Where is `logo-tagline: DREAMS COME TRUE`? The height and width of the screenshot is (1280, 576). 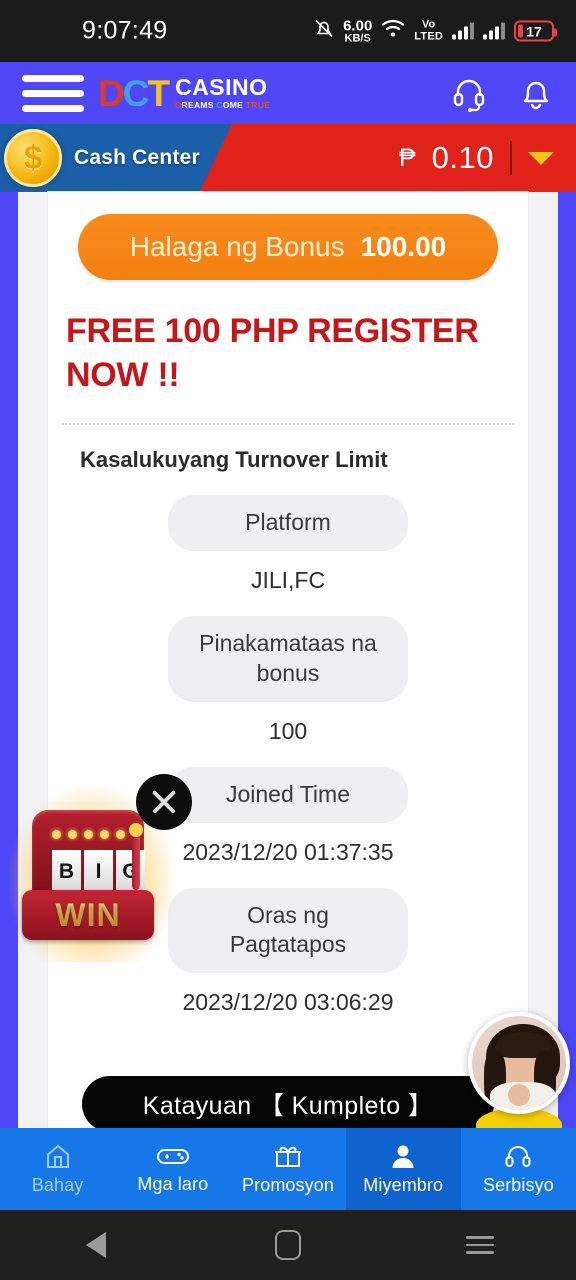
logo-tagline: DREAMS COME TRUE is located at coordinates (223, 105).